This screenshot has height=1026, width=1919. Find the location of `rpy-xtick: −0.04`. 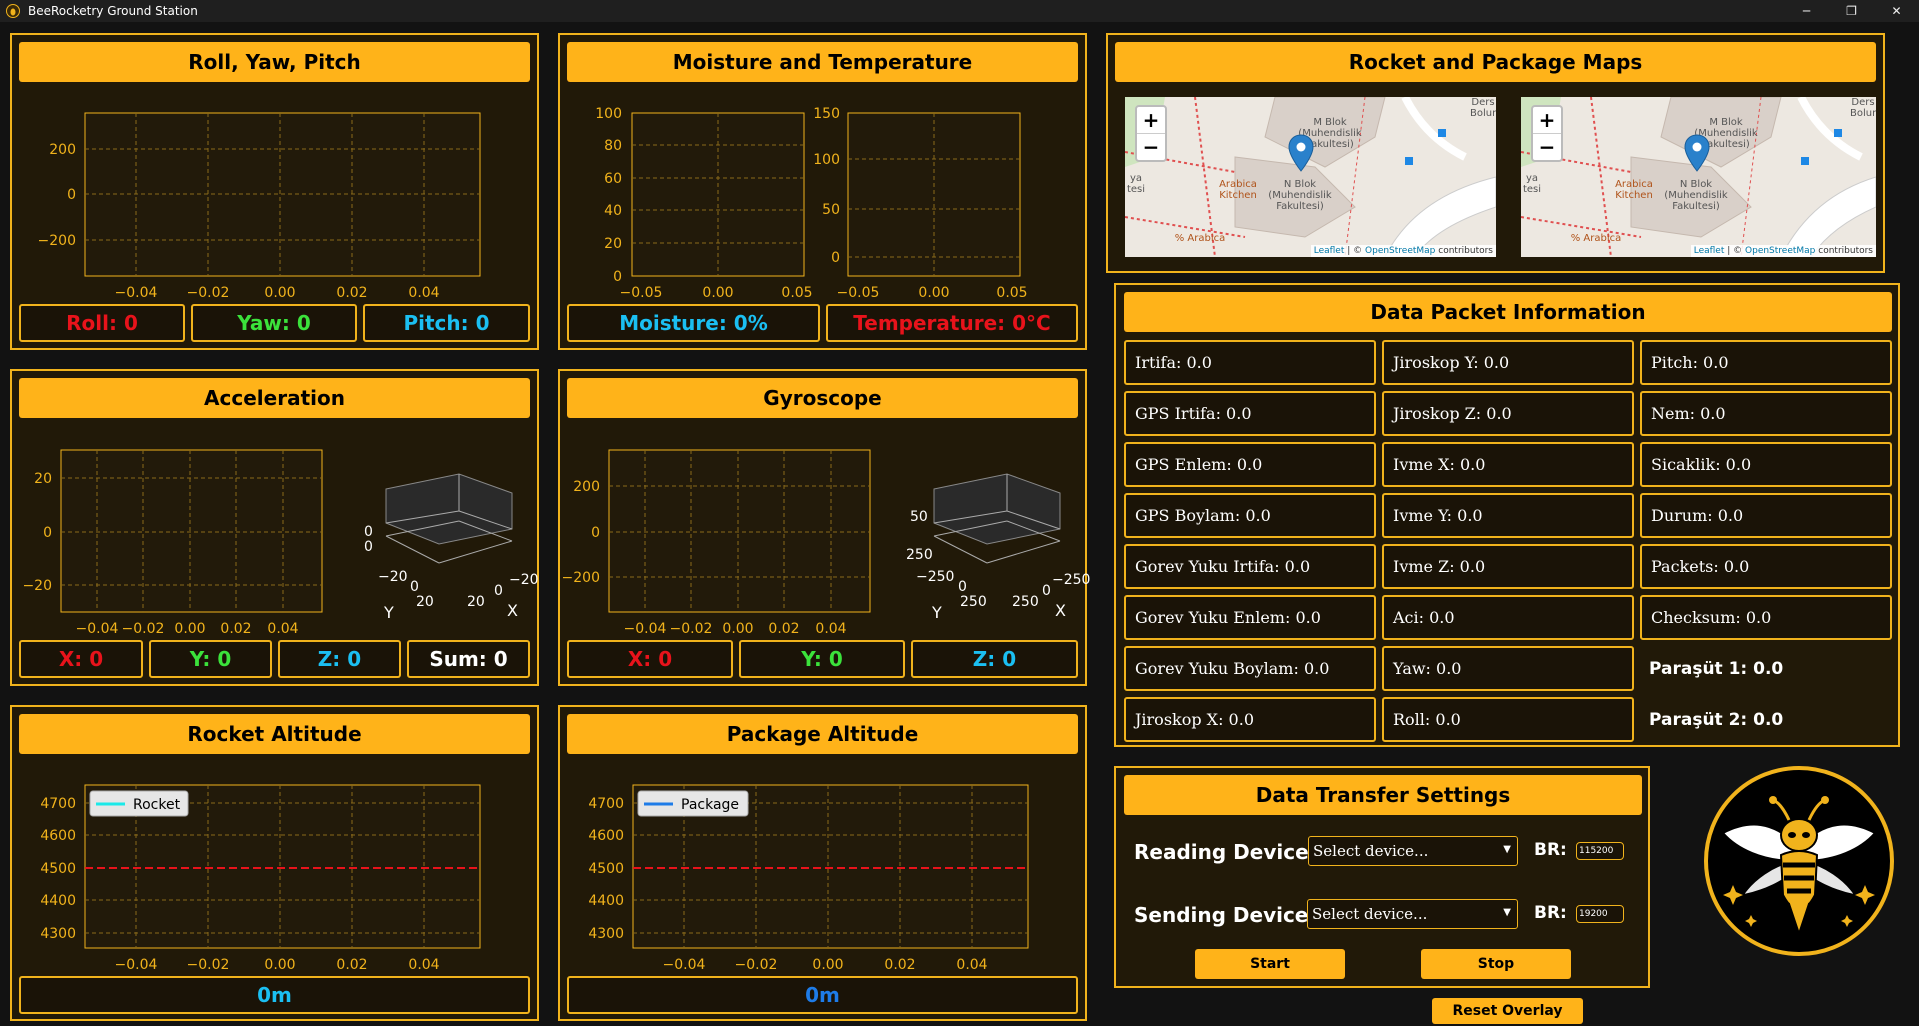

rpy-xtick: −0.04 is located at coordinates (136, 293).